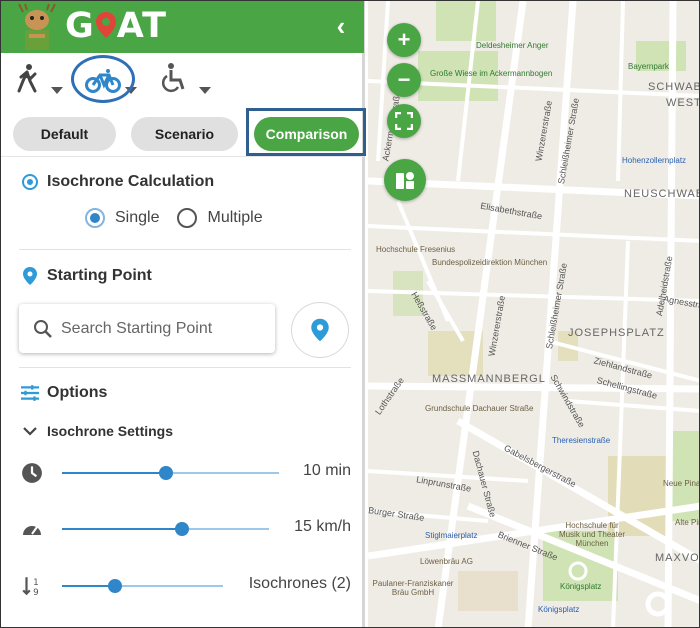 This screenshot has width=700, height=628. What do you see at coordinates (141, 26) in the screenshot?
I see `logo-text-end: AT` at bounding box center [141, 26].